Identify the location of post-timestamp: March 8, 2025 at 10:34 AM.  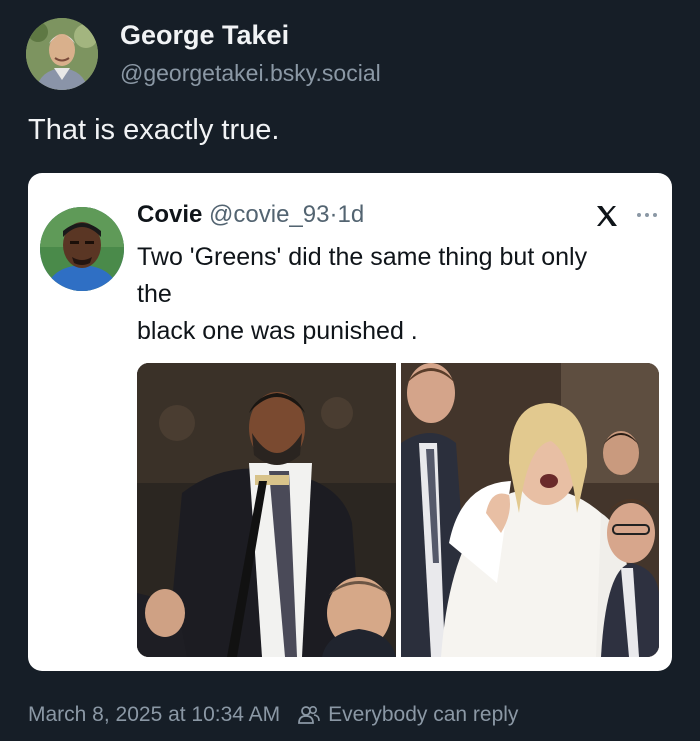
(154, 715).